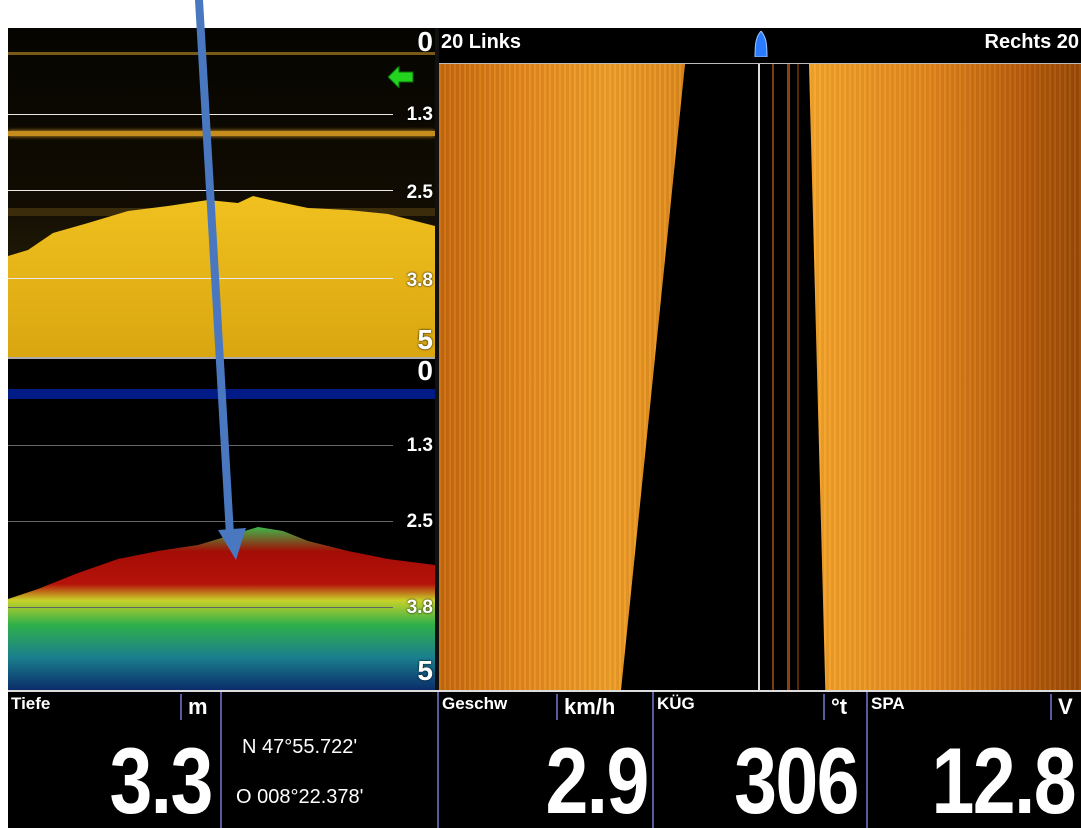 The image size is (1081, 828). What do you see at coordinates (329, 760) in the screenshot?
I see `gps-readout: N 47°55.722' O 008°22.378'` at bounding box center [329, 760].